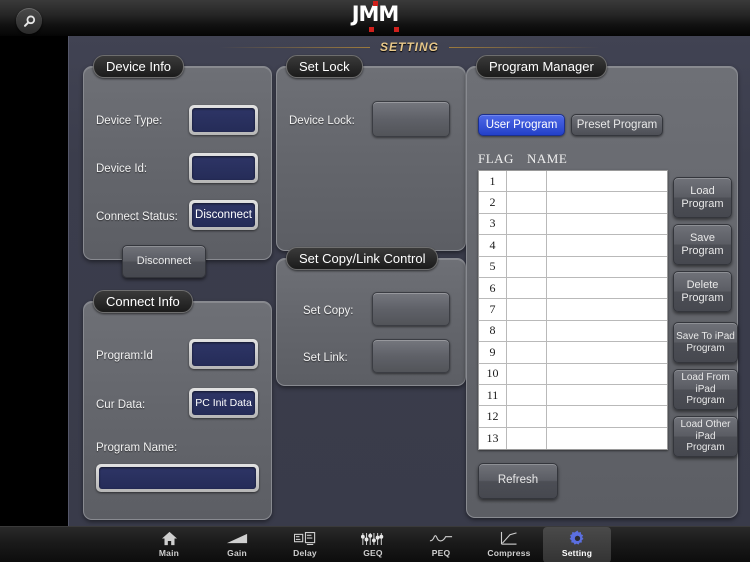 The height and width of the screenshot is (562, 750). I want to click on table-row: 11, so click(573, 395).